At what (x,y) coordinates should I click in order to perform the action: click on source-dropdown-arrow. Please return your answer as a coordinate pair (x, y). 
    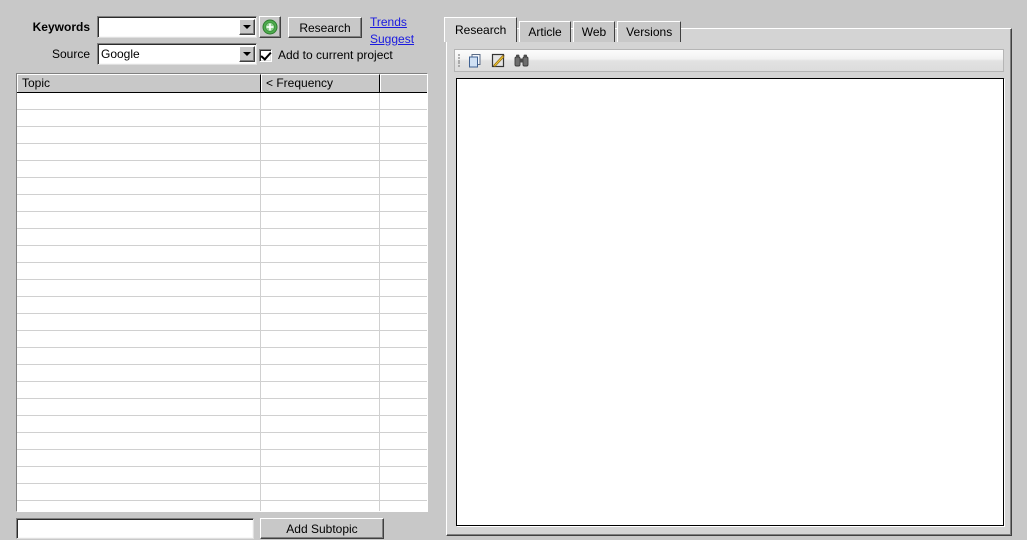
    Looking at the image, I should click on (247, 54).